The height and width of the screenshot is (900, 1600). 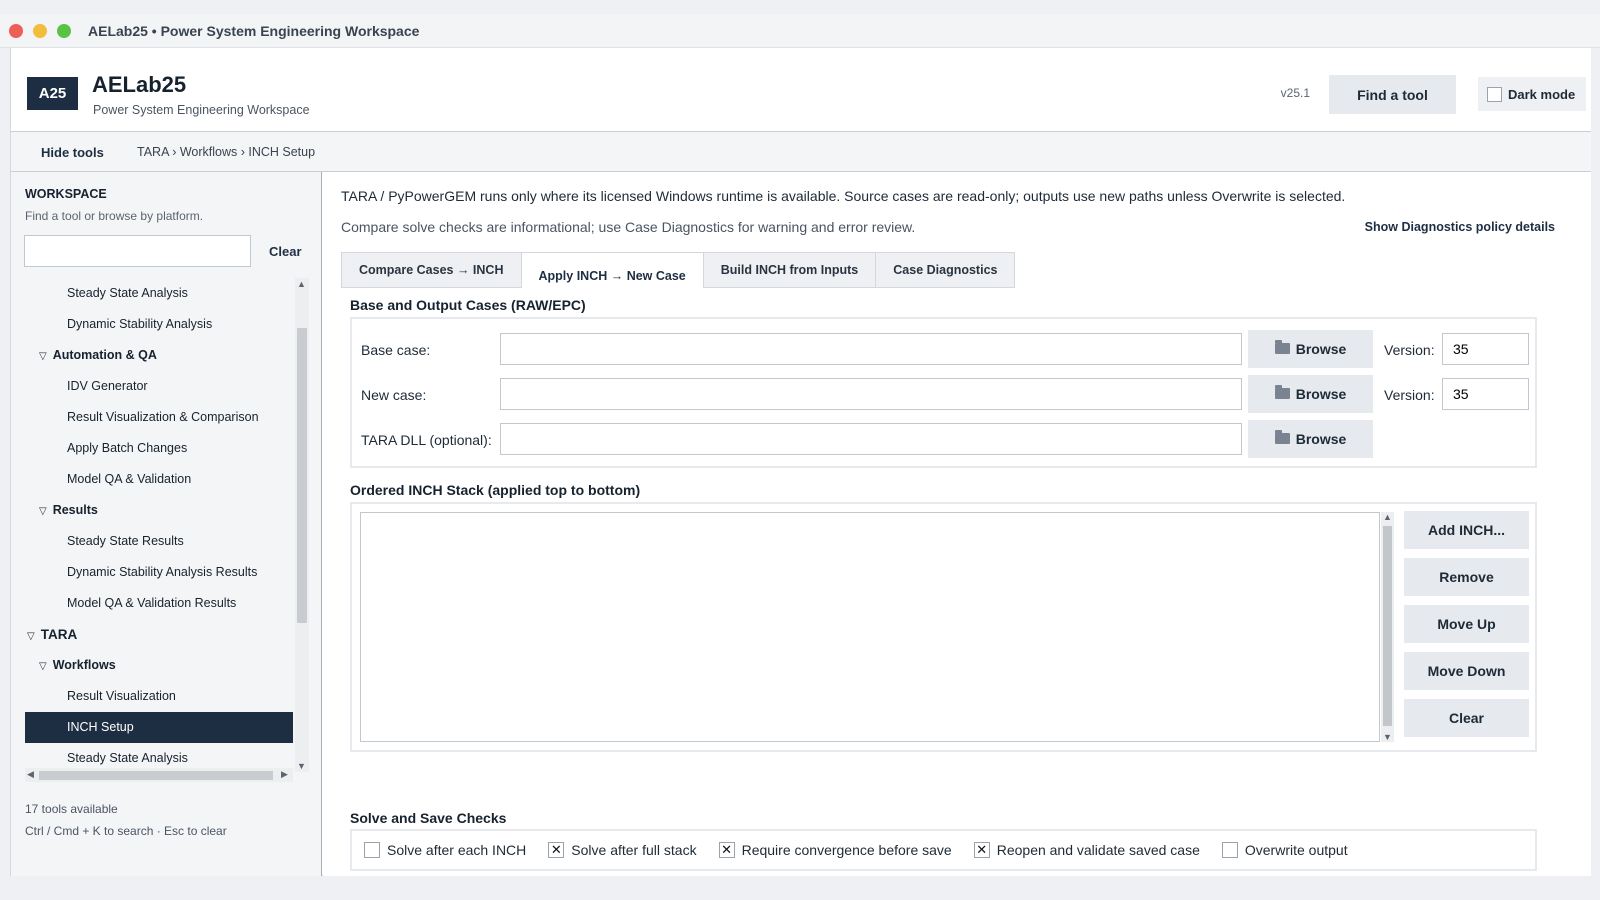 What do you see at coordinates (284, 774) in the screenshot?
I see `scroll-right-icon: ▶` at bounding box center [284, 774].